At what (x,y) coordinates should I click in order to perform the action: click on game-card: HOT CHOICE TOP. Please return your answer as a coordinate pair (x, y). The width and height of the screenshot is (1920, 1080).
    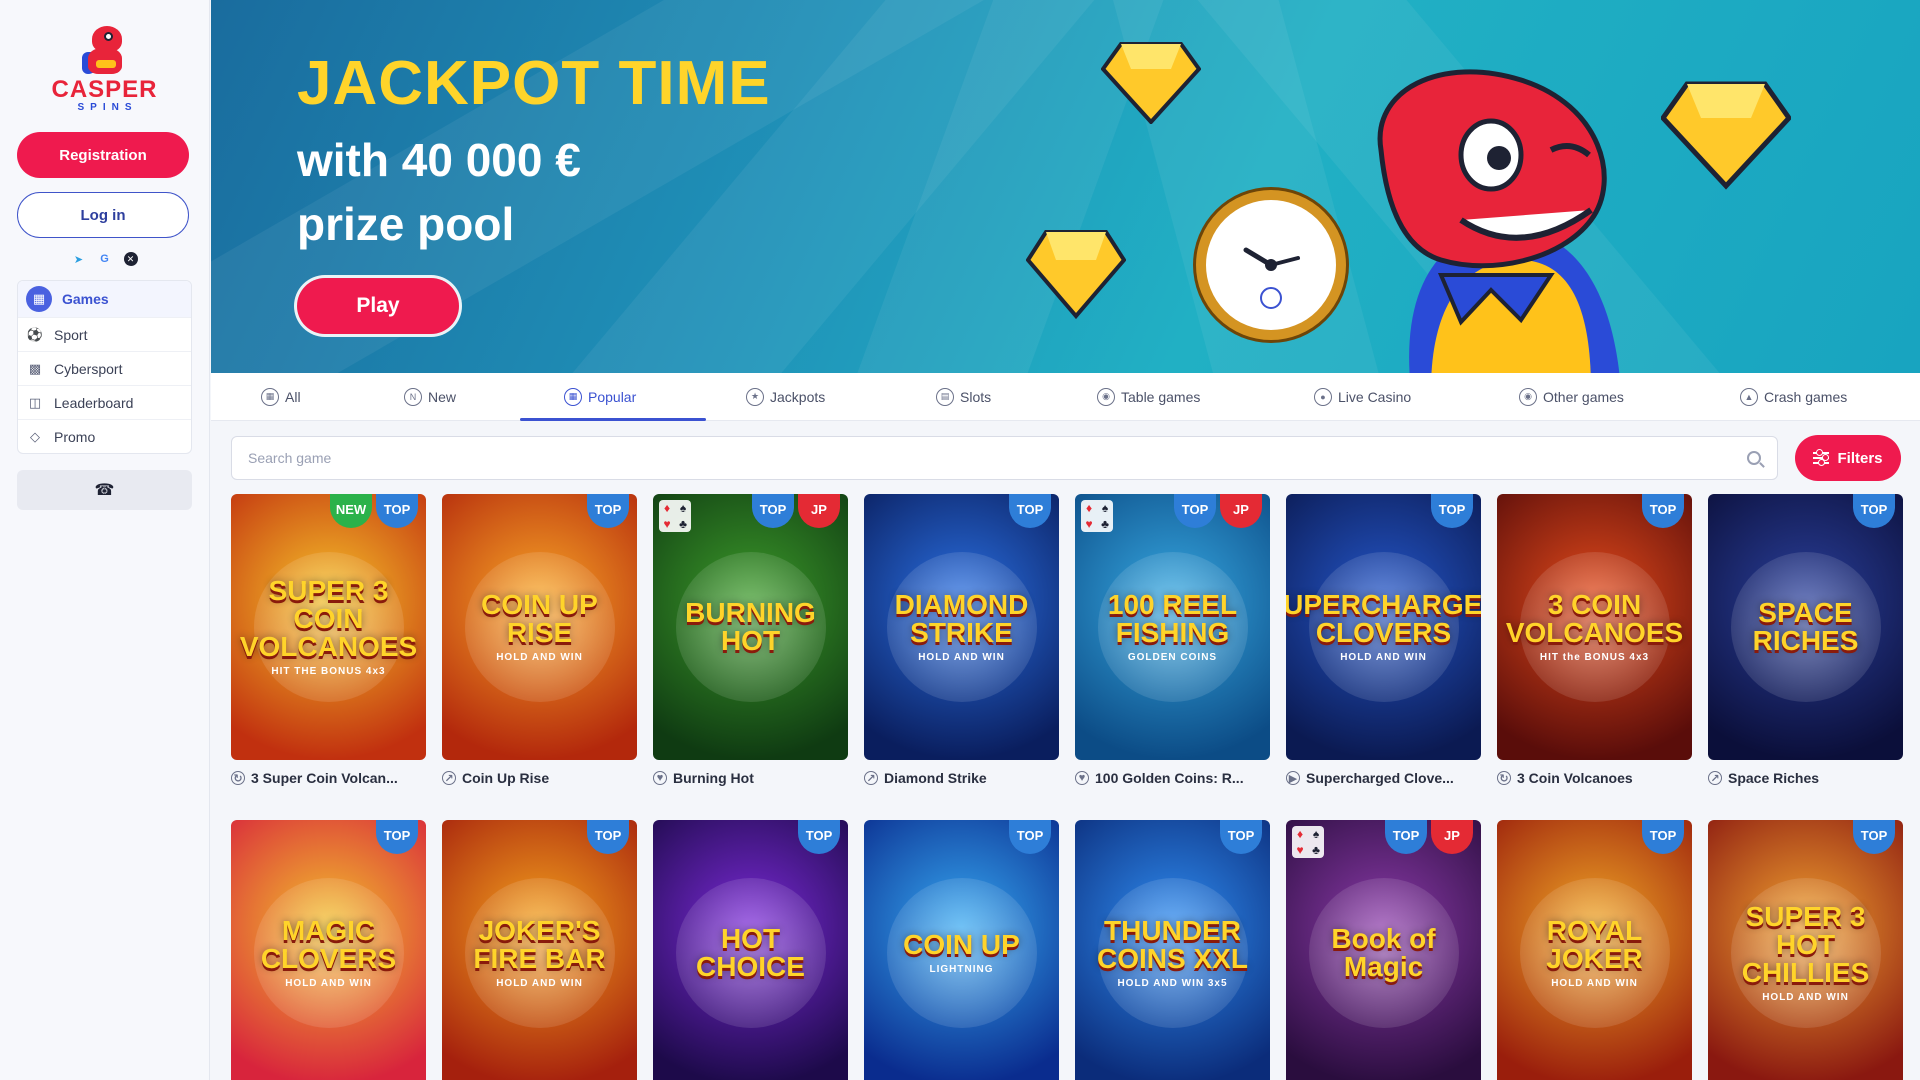
    Looking at the image, I should click on (750, 950).